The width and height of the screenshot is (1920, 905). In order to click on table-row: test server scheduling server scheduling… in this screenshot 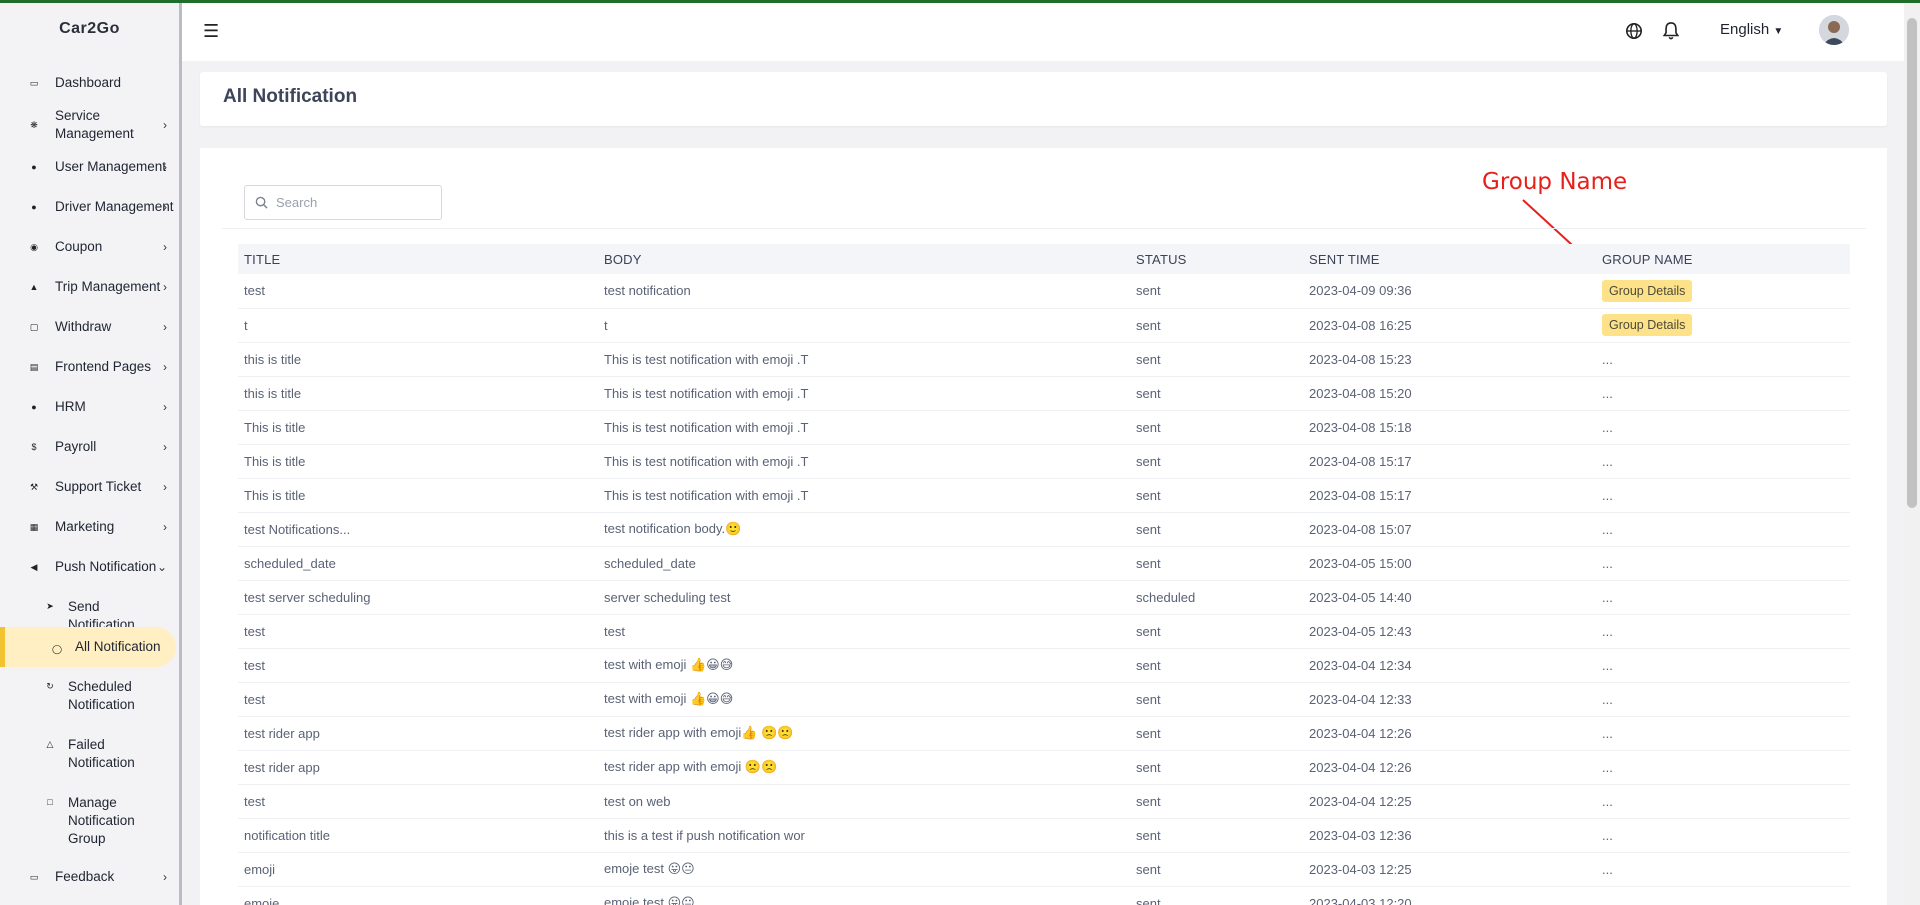, I will do `click(1044, 597)`.